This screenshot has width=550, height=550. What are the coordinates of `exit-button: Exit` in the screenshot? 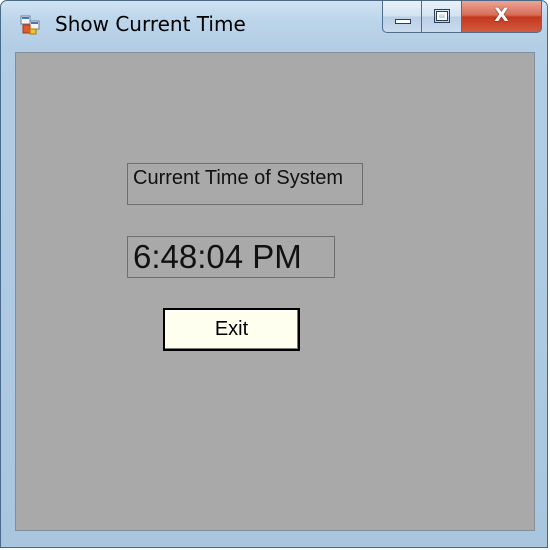 It's located at (231, 329).